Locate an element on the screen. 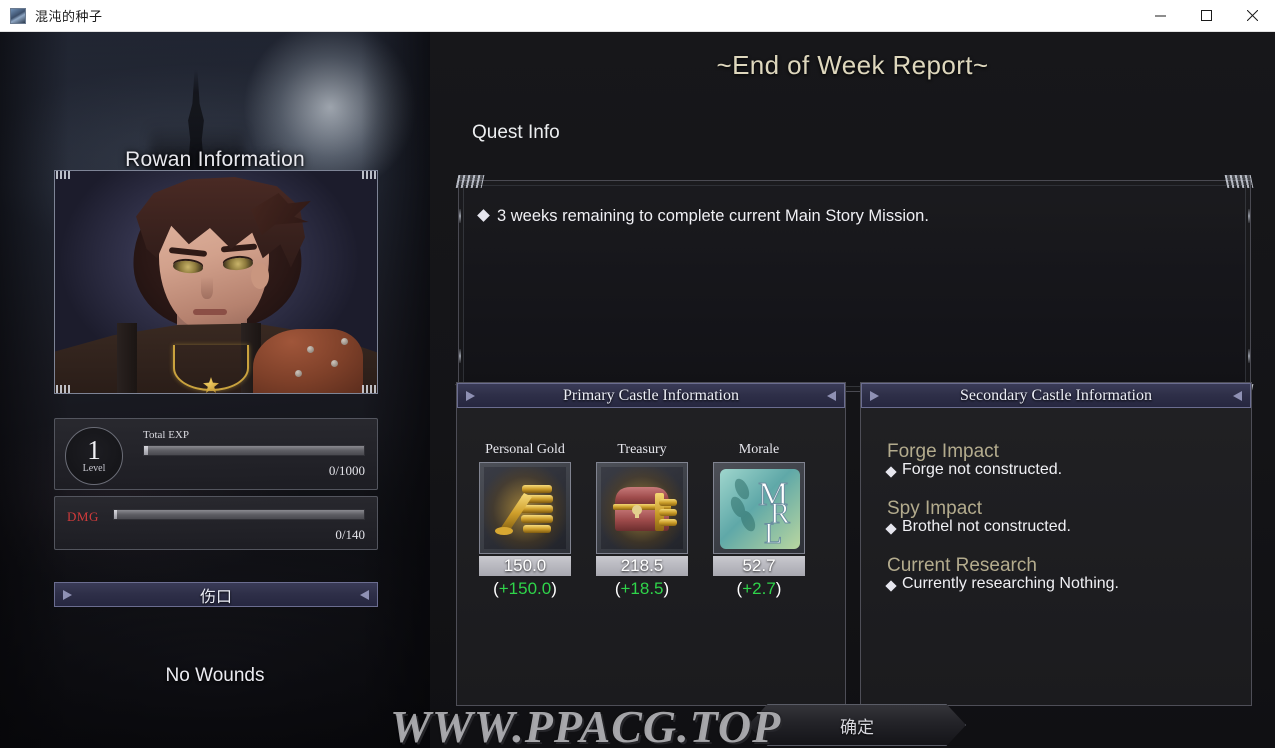 The width and height of the screenshot is (1275, 748). app-icon is located at coordinates (18, 15).